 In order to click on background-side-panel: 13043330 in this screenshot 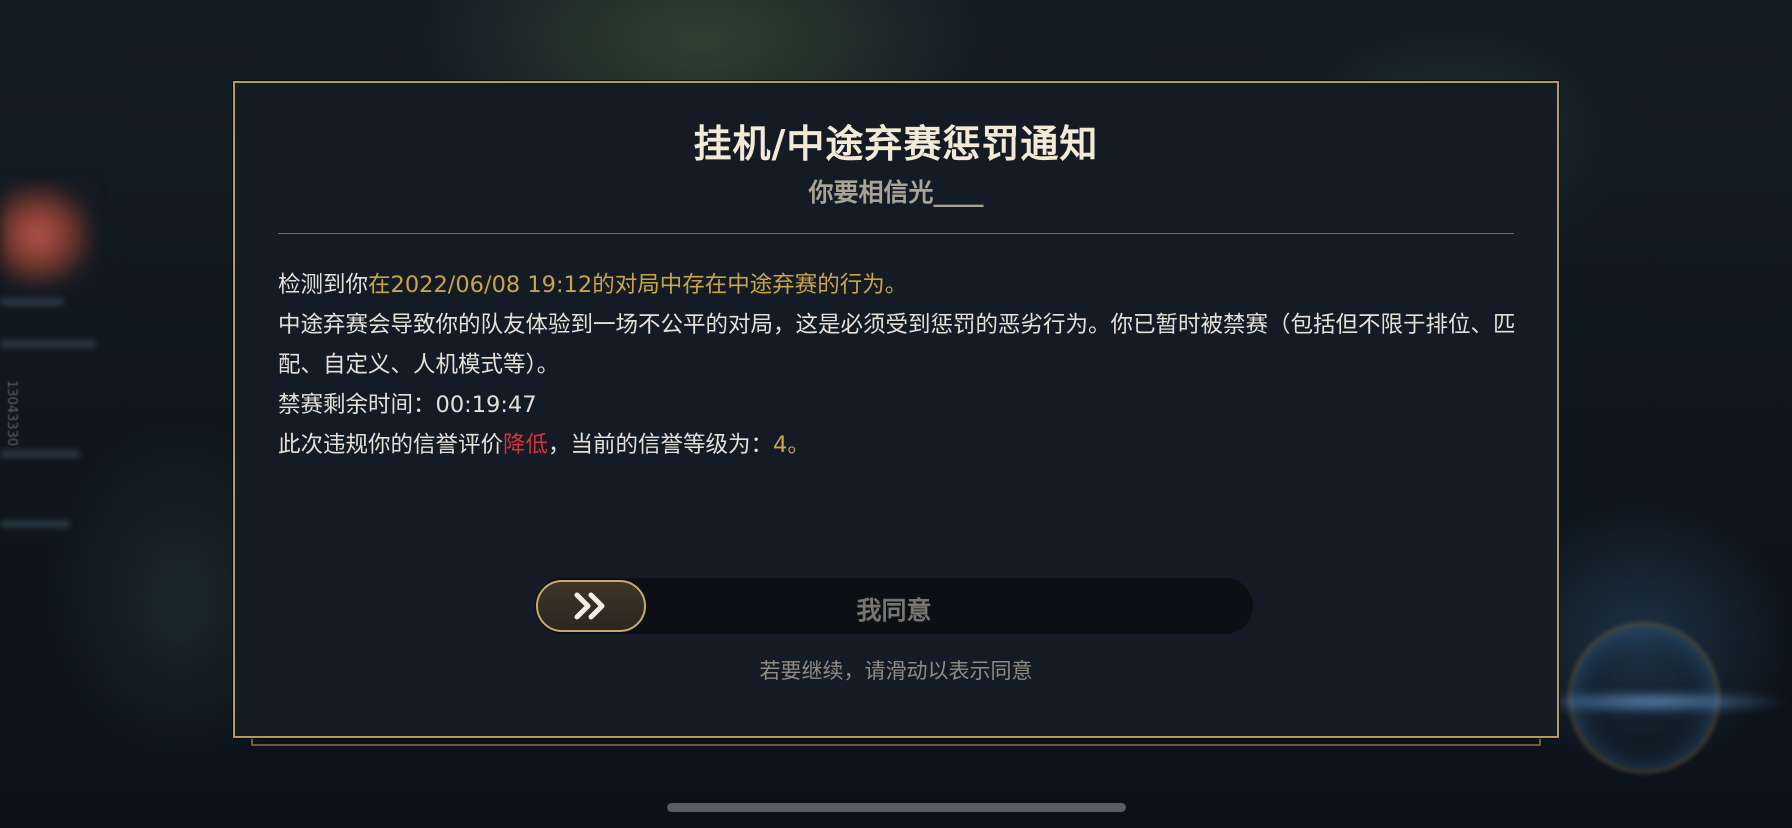, I will do `click(50, 410)`.